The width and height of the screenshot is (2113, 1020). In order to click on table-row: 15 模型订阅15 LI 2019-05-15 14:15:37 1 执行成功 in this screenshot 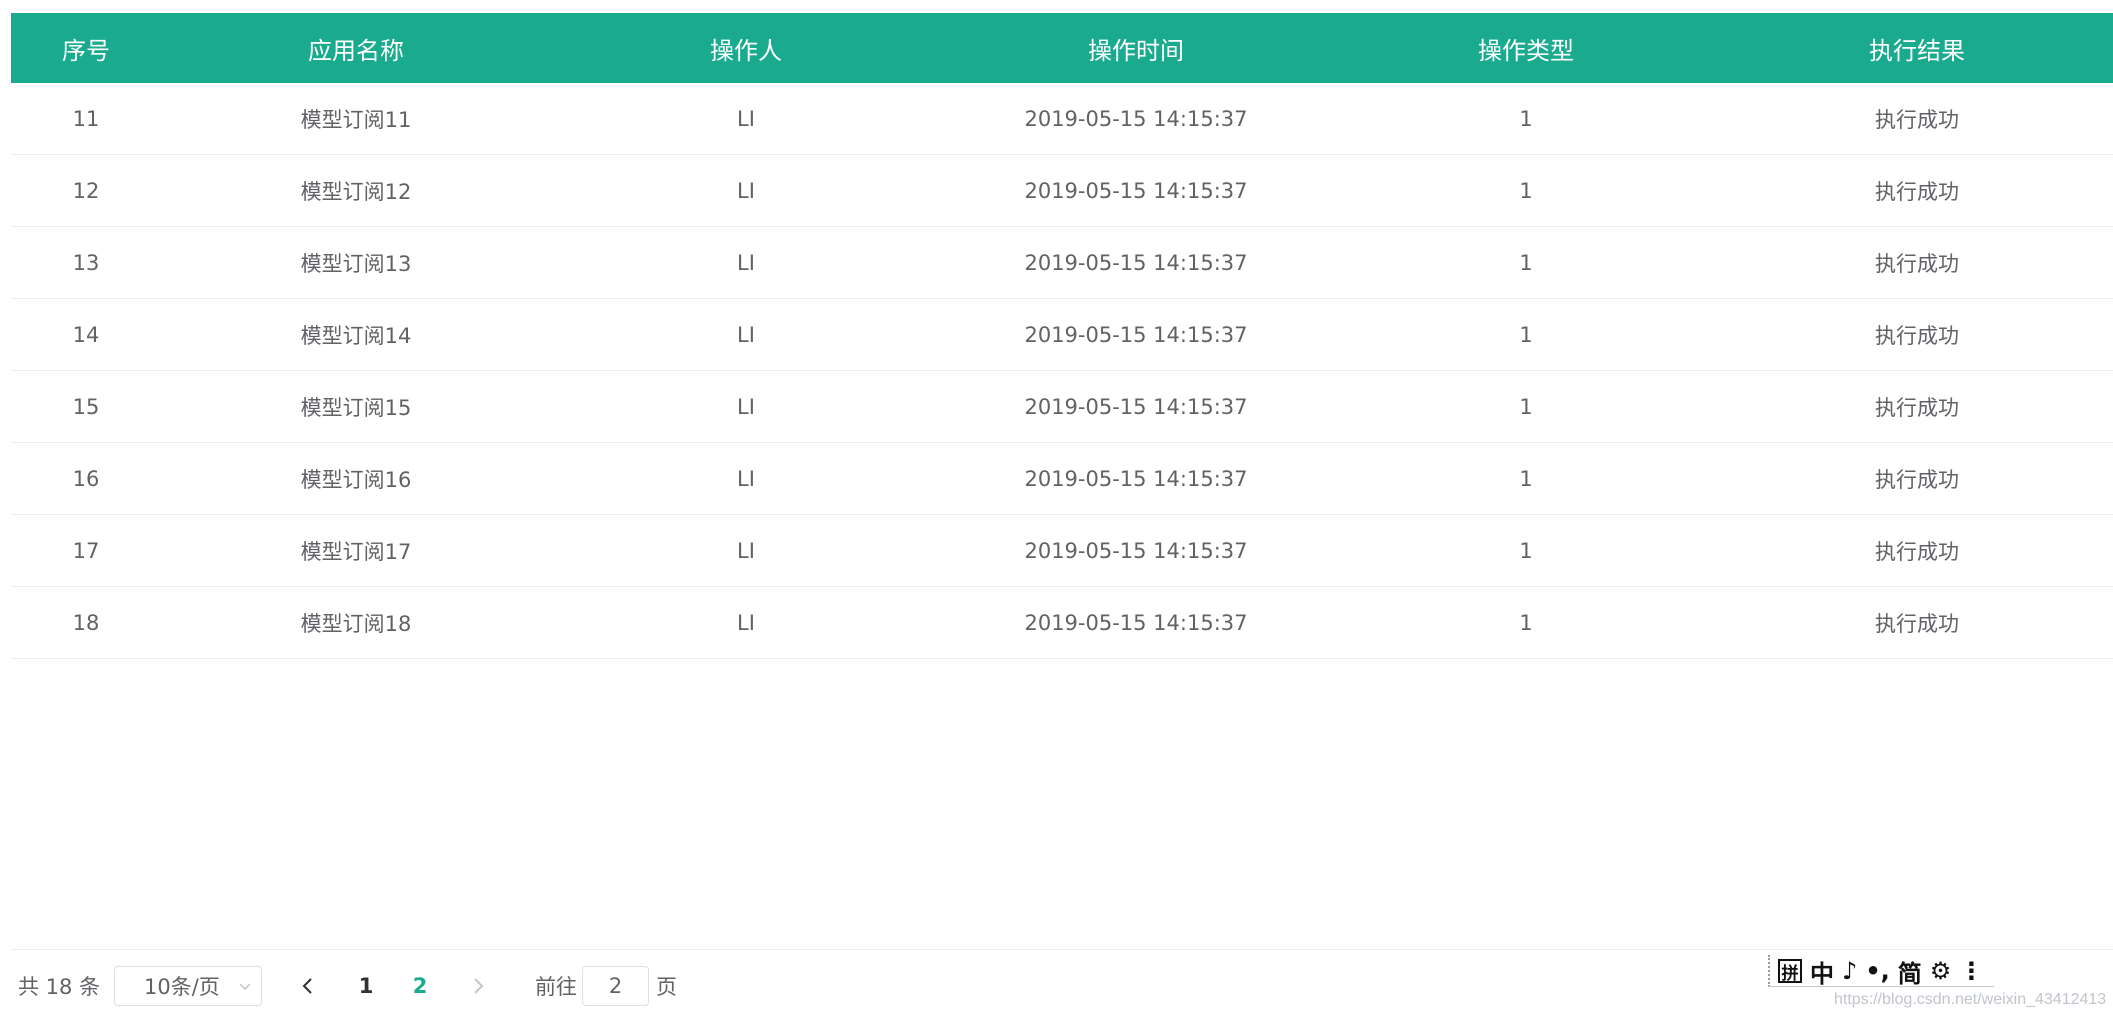, I will do `click(1062, 406)`.